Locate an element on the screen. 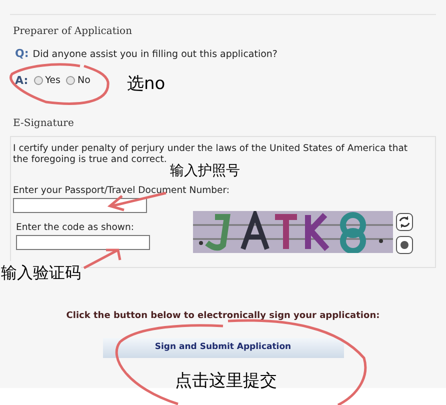 The height and width of the screenshot is (405, 446). annotation-text: 选no is located at coordinates (146, 84).